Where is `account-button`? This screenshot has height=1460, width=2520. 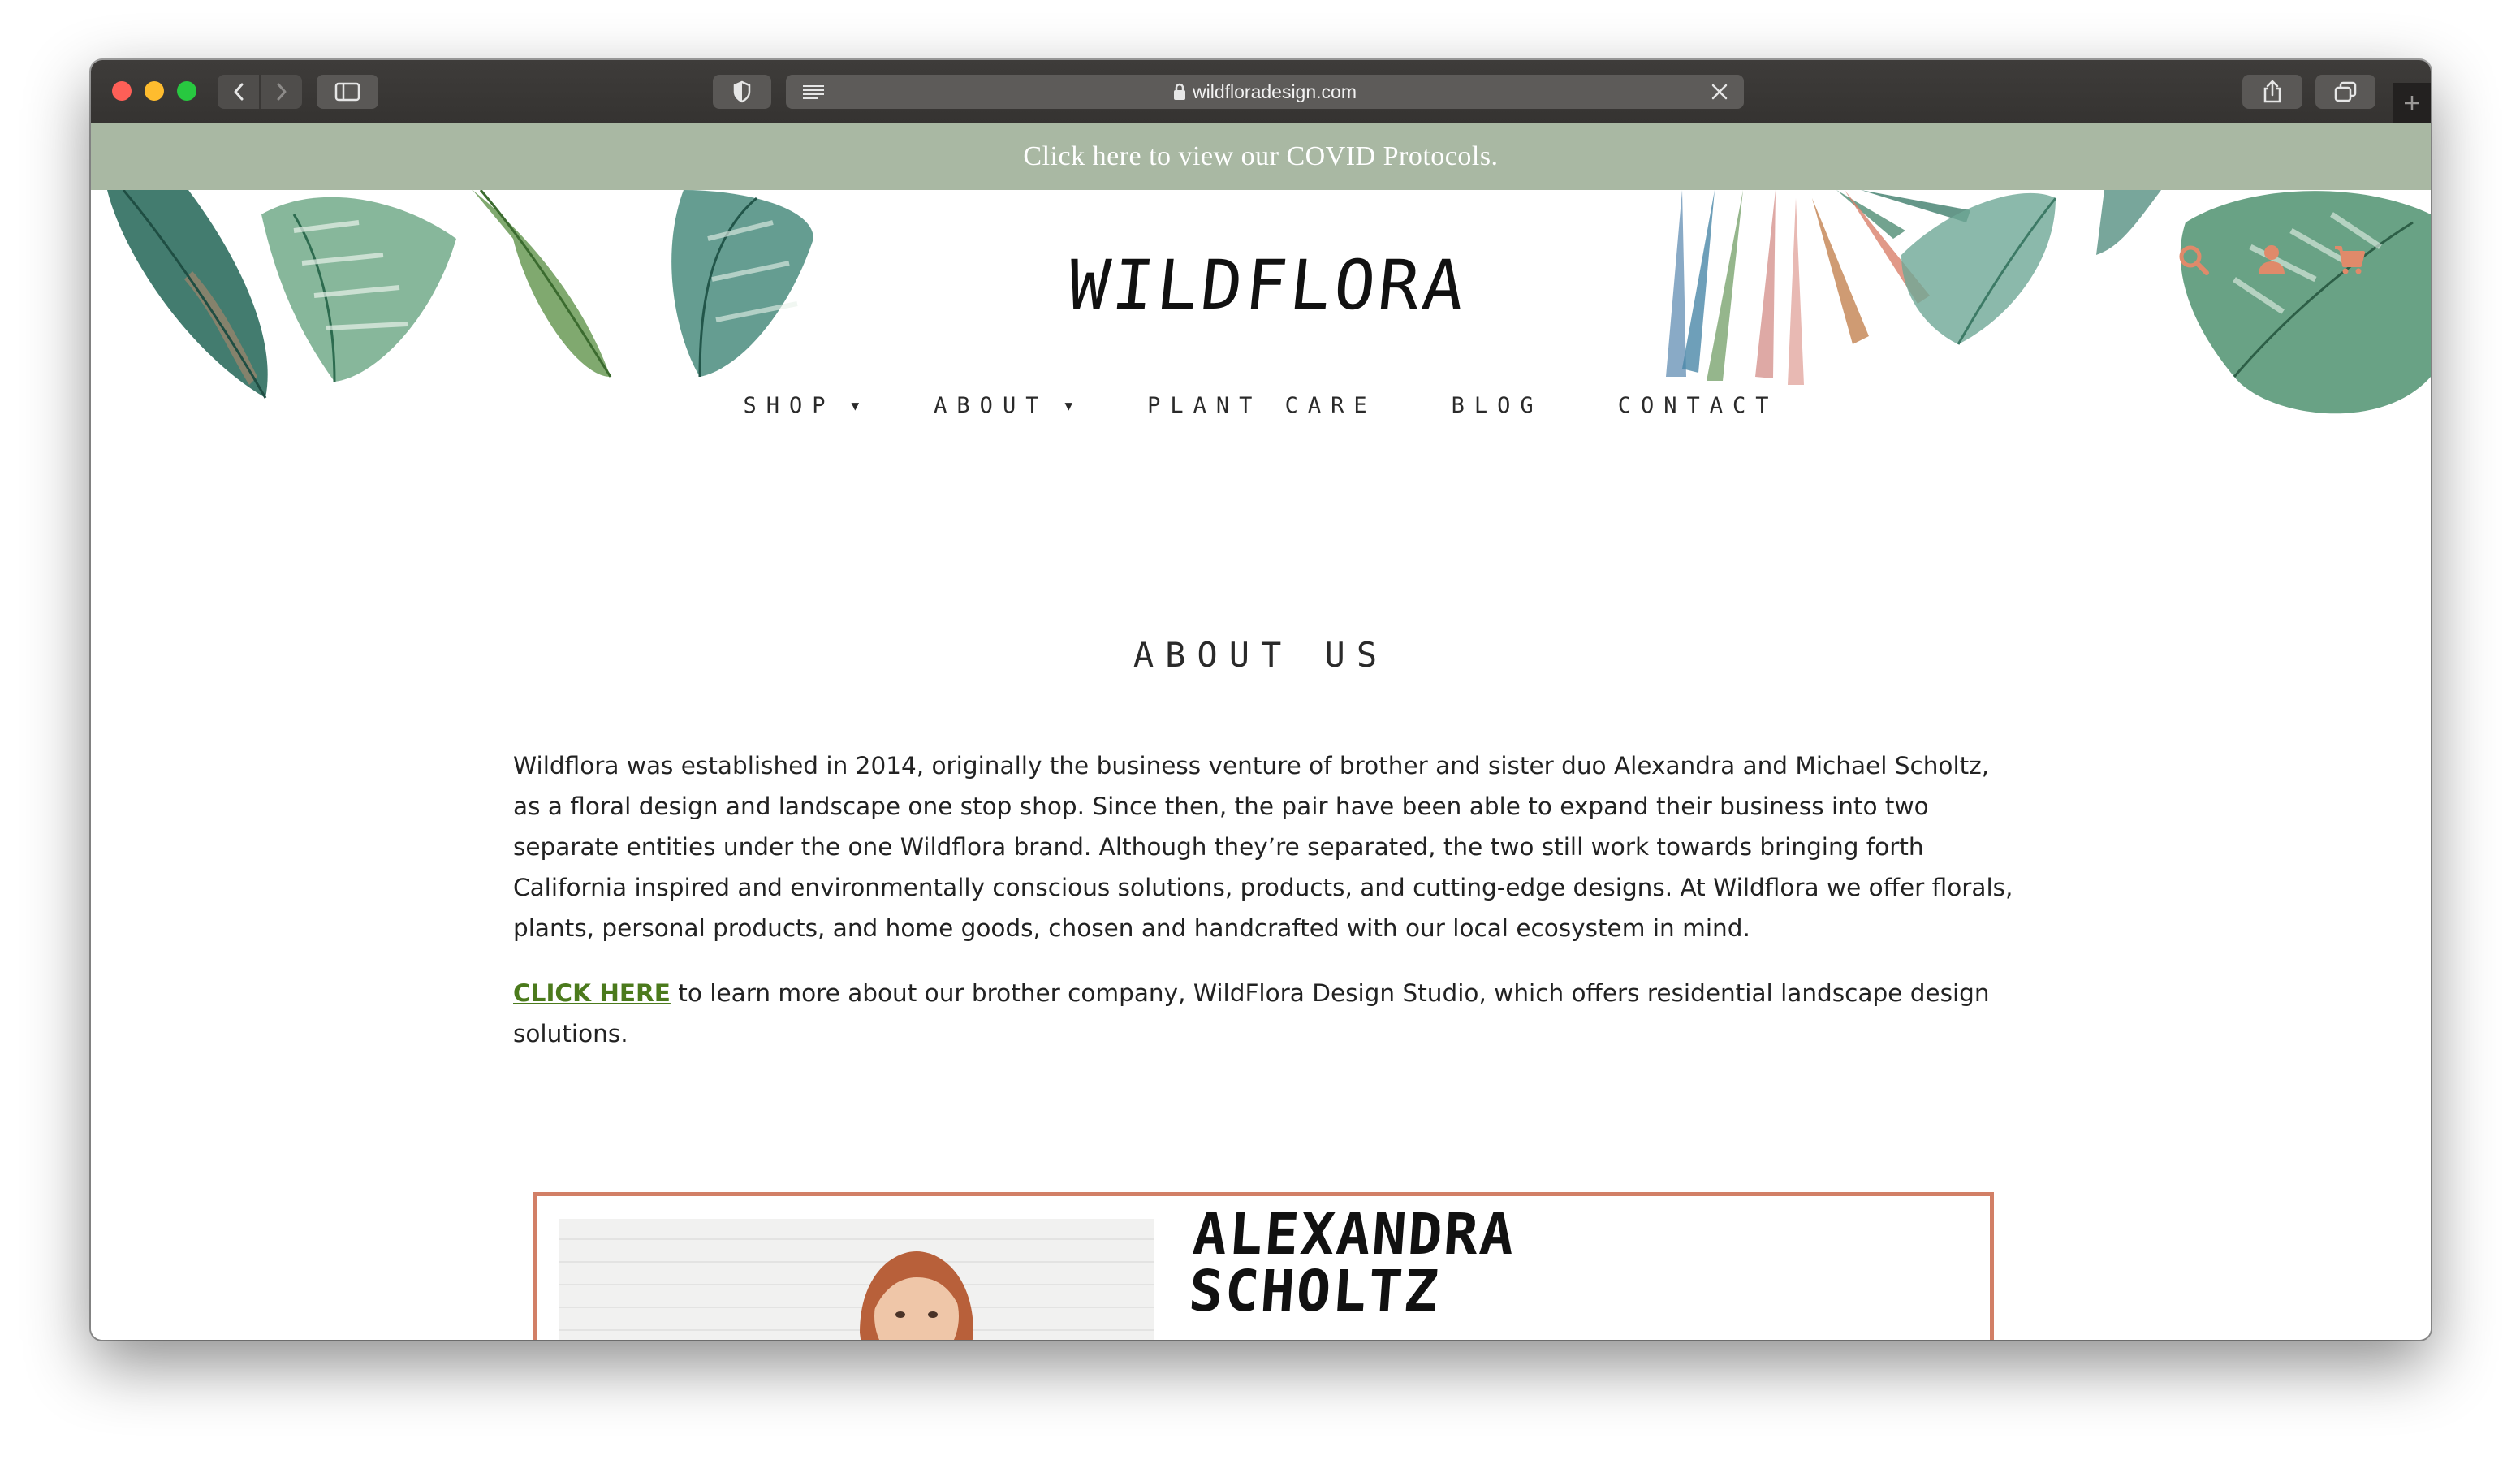 account-button is located at coordinates (2271, 260).